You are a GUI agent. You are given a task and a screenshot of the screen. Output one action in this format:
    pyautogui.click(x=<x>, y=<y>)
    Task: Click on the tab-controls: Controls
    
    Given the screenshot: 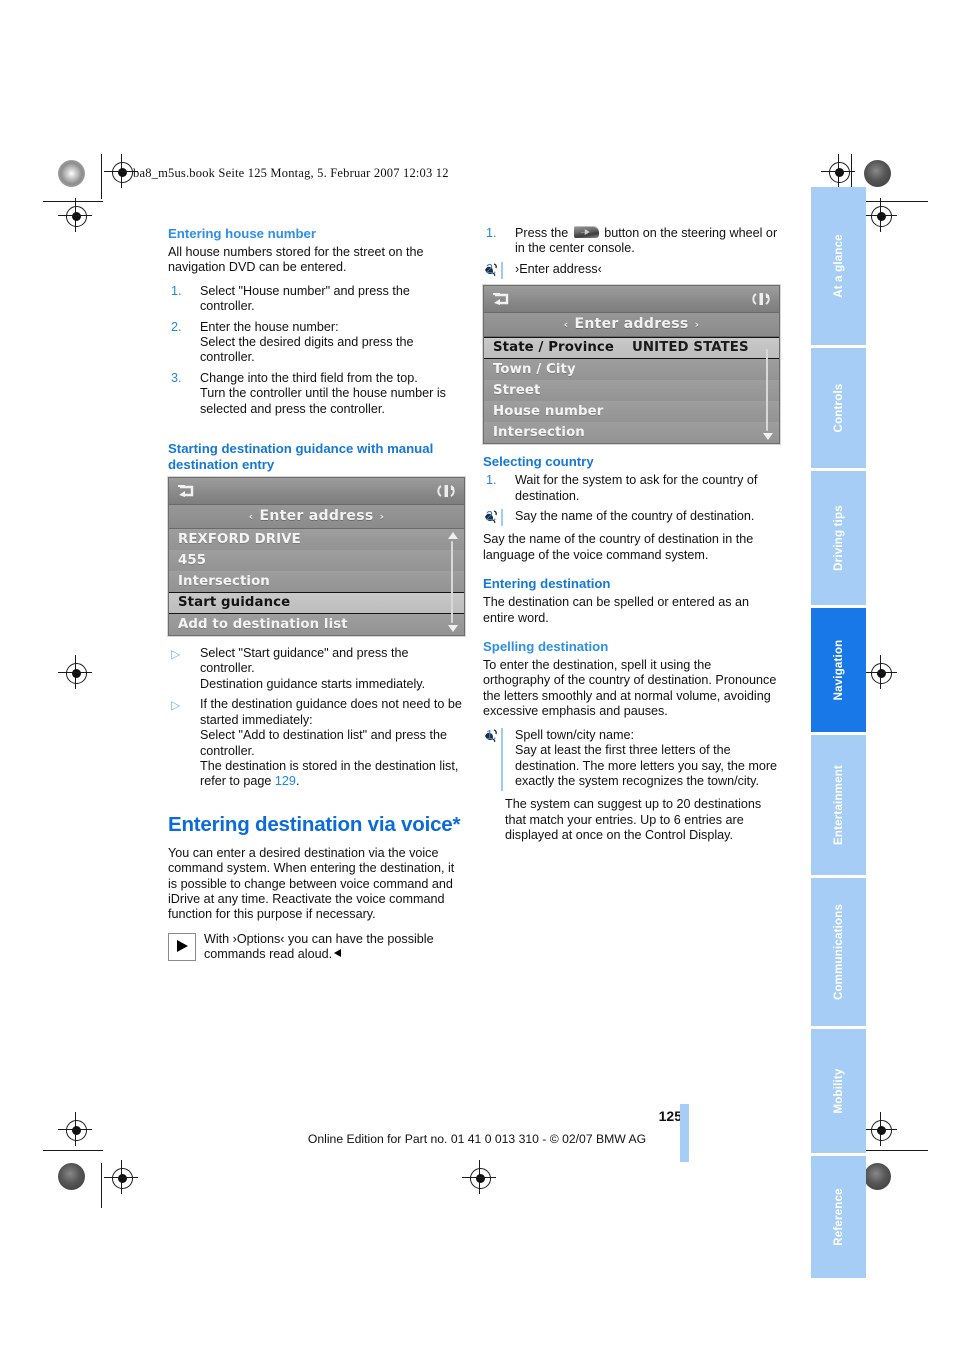 What is the action you would take?
    pyautogui.click(x=838, y=408)
    